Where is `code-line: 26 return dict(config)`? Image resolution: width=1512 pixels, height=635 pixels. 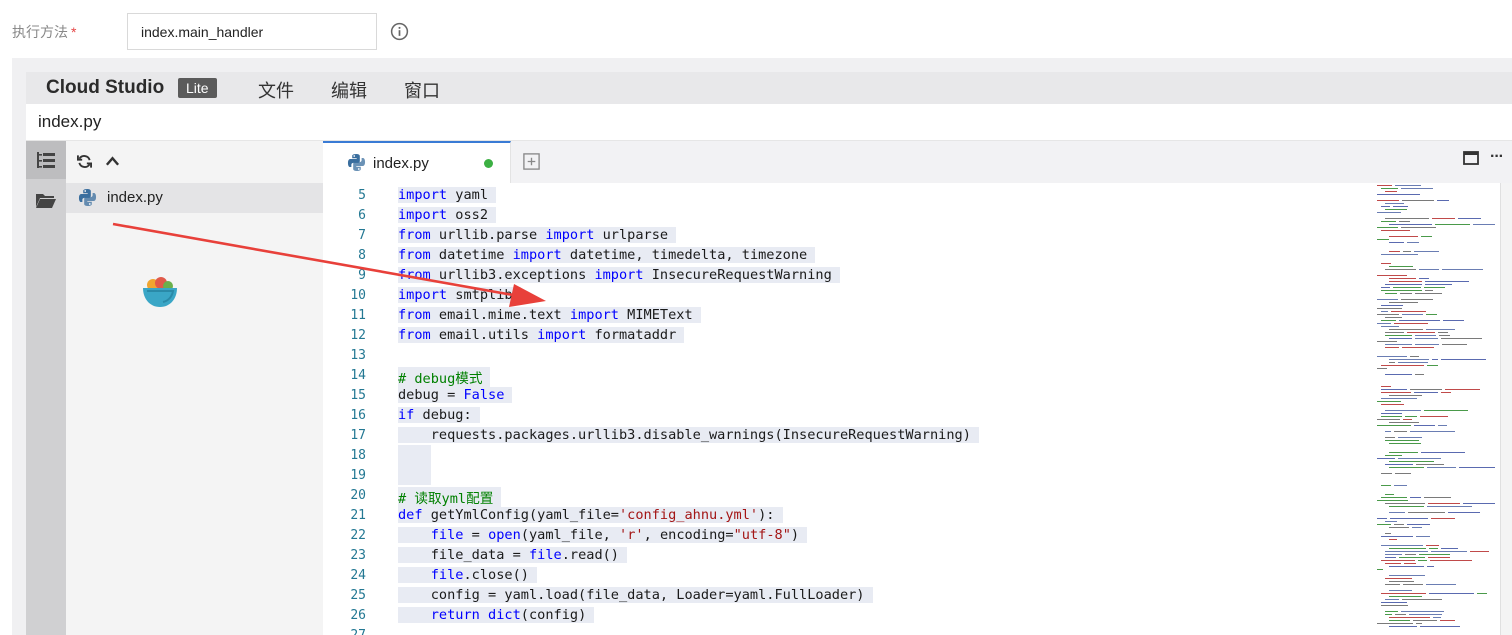
code-line: 26 return dict(config) is located at coordinates (848, 615).